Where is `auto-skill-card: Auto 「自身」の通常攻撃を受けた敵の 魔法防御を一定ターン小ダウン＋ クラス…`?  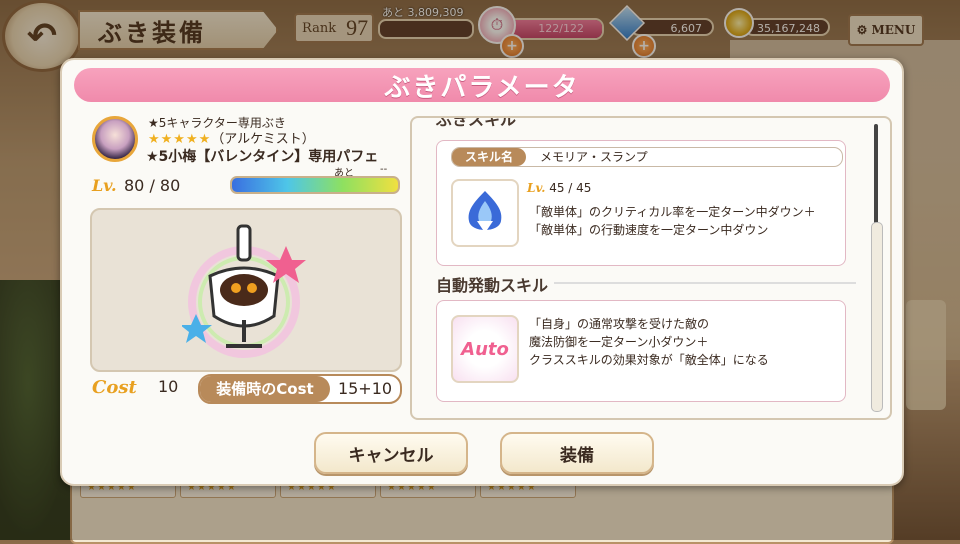
auto-skill-card: Auto 「自身」の通常攻撃を受けた敵の 魔法防御を一定ターン小ダウン＋ クラス… is located at coordinates (641, 351).